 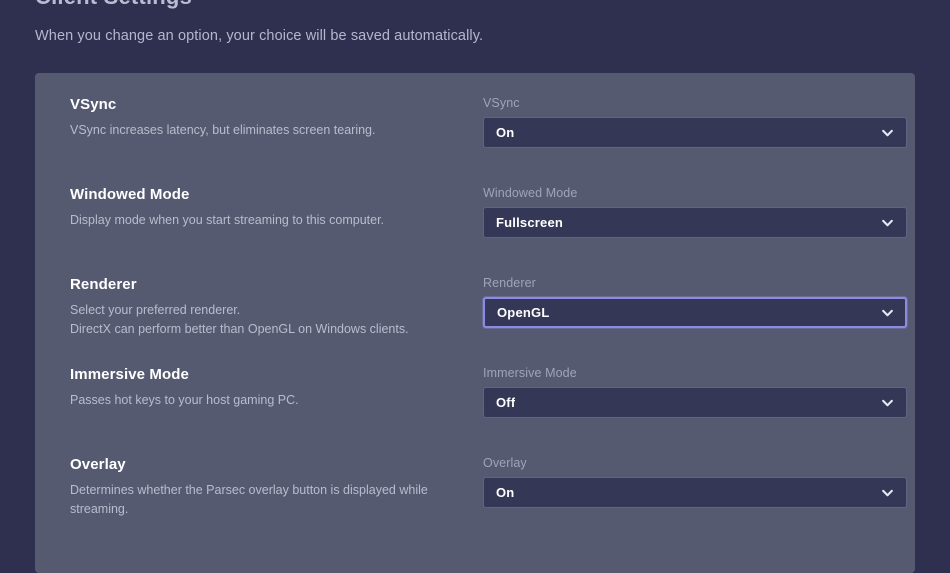 I want to click on select-windowed-mode: Fullscreen, so click(x=695, y=222).